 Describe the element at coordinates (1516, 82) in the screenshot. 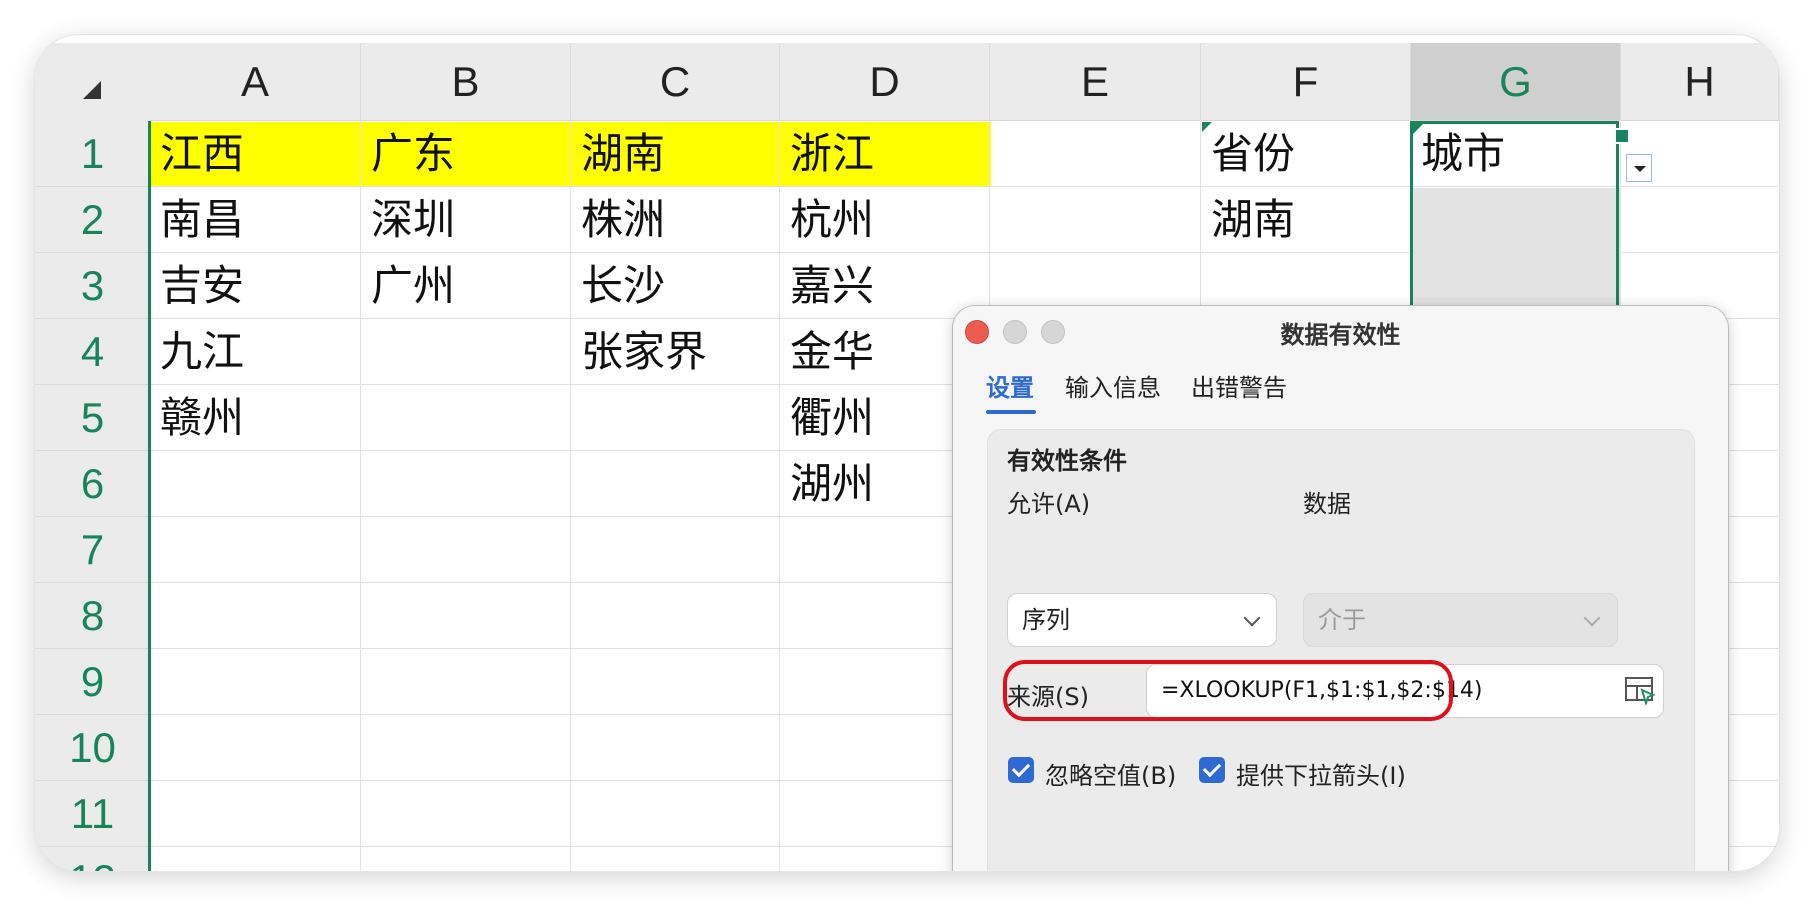

I see `column-header-g: G` at that location.